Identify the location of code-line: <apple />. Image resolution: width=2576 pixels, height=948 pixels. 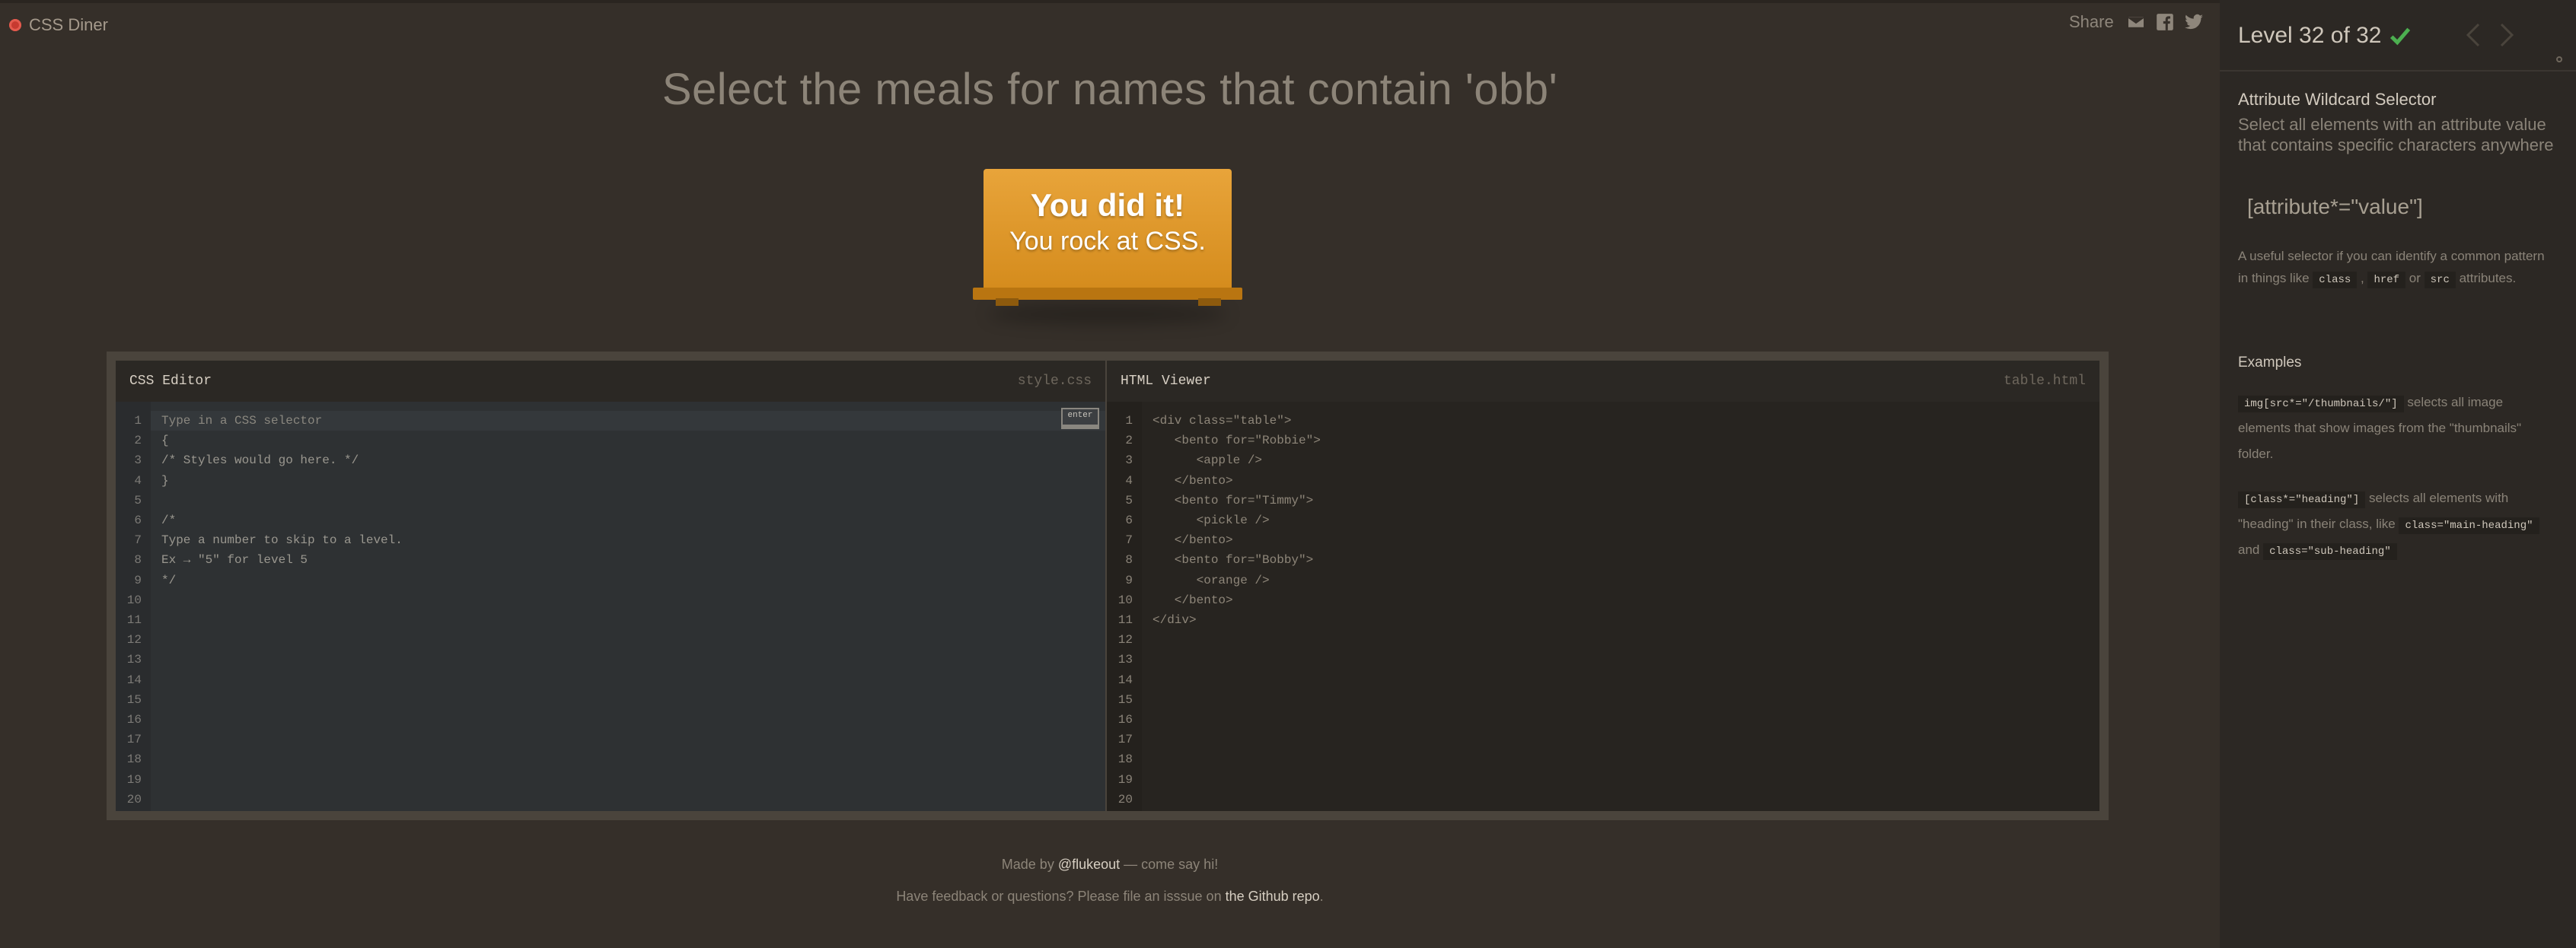
(1208, 460).